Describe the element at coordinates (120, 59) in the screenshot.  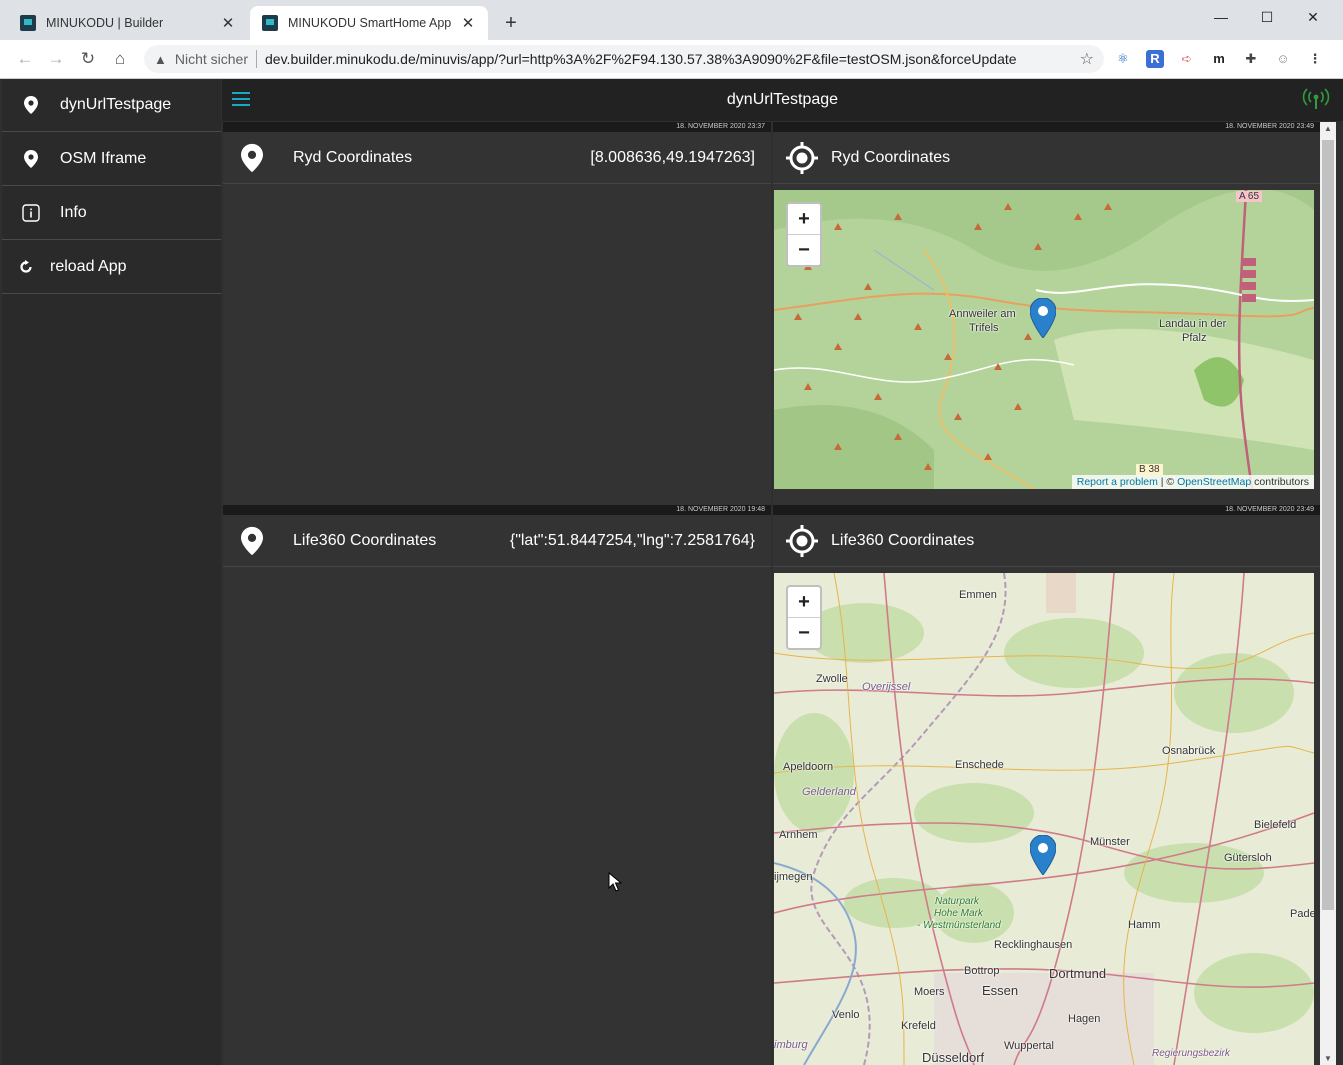
I see `home-icon: ⌂` at that location.